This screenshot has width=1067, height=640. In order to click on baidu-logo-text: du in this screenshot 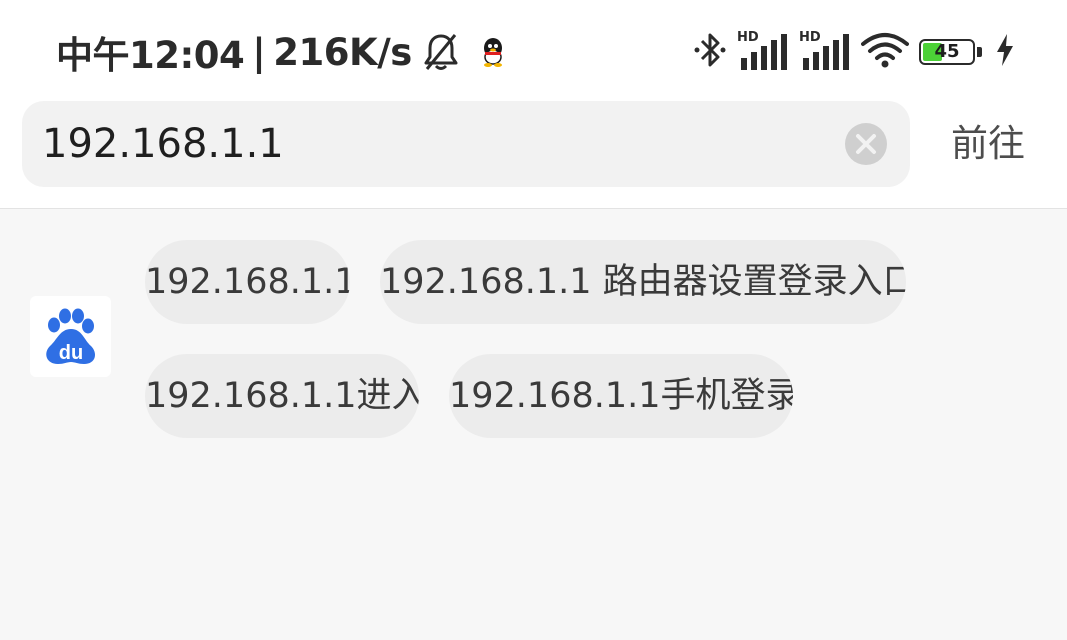, I will do `click(71, 353)`.